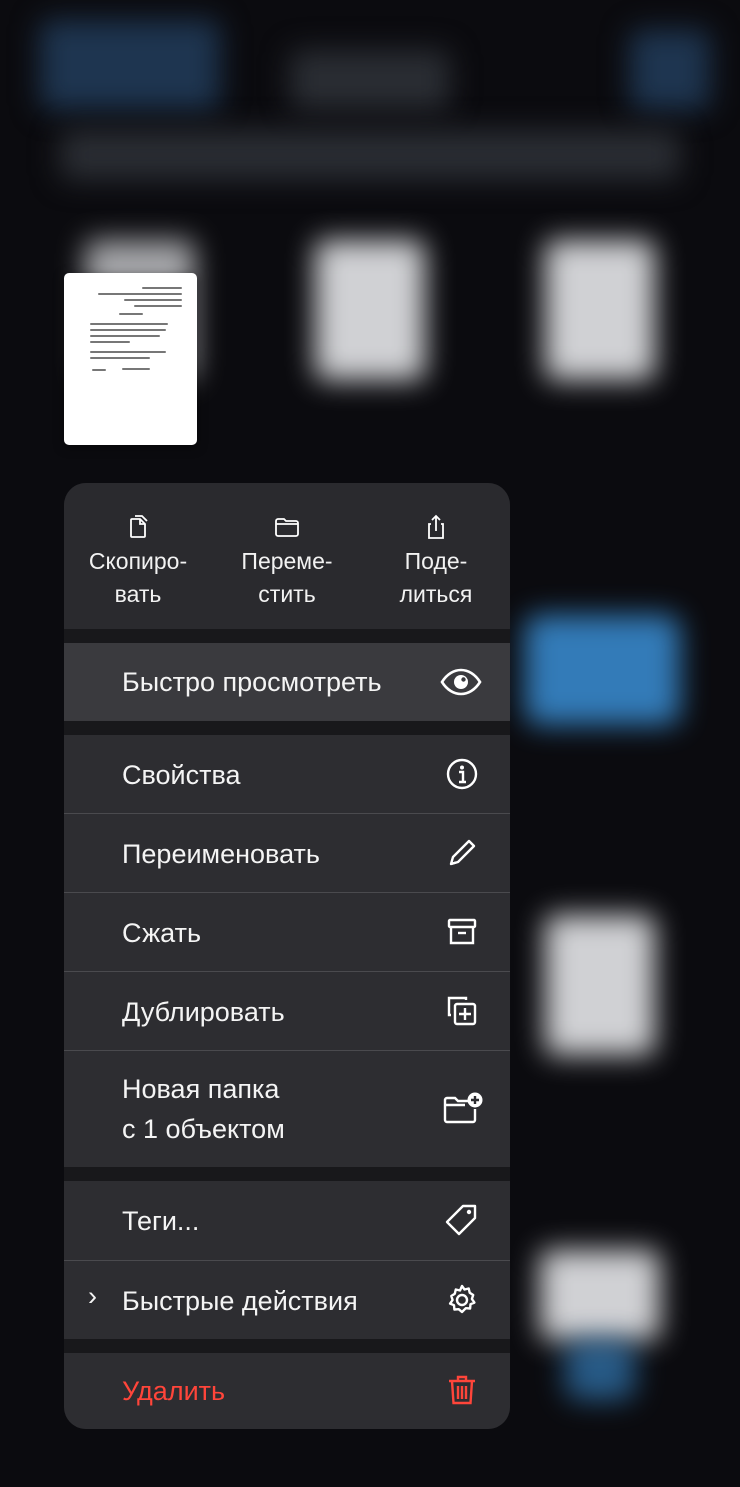 The width and height of the screenshot is (740, 1487). What do you see at coordinates (462, 1300) in the screenshot?
I see `gear-icon` at bounding box center [462, 1300].